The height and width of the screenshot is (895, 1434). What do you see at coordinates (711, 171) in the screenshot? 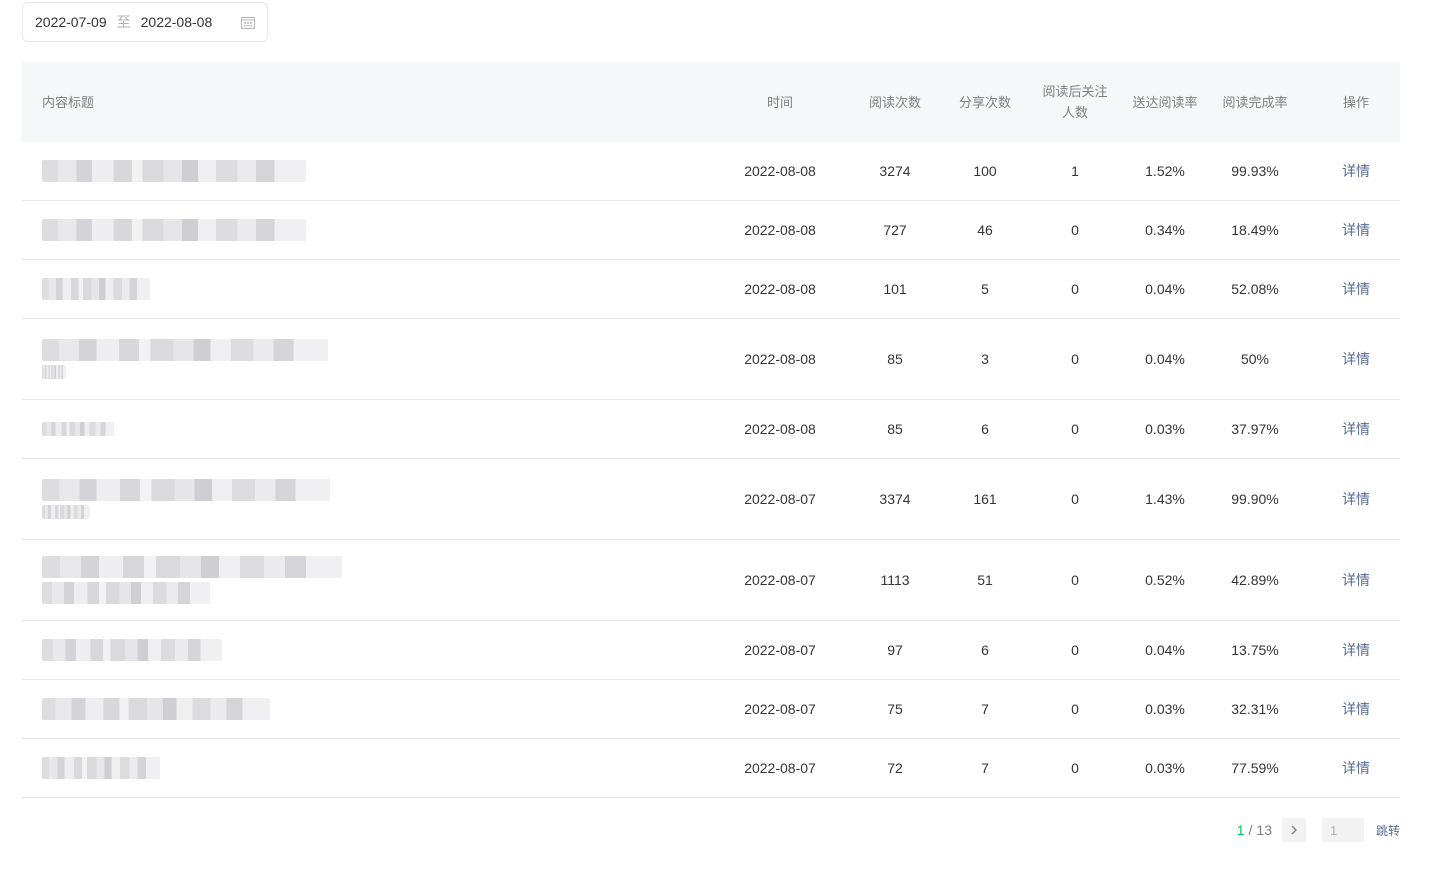
I see `table-row: 2022-08-08 3274 100 1 1.52% 99.93% 详情` at bounding box center [711, 171].